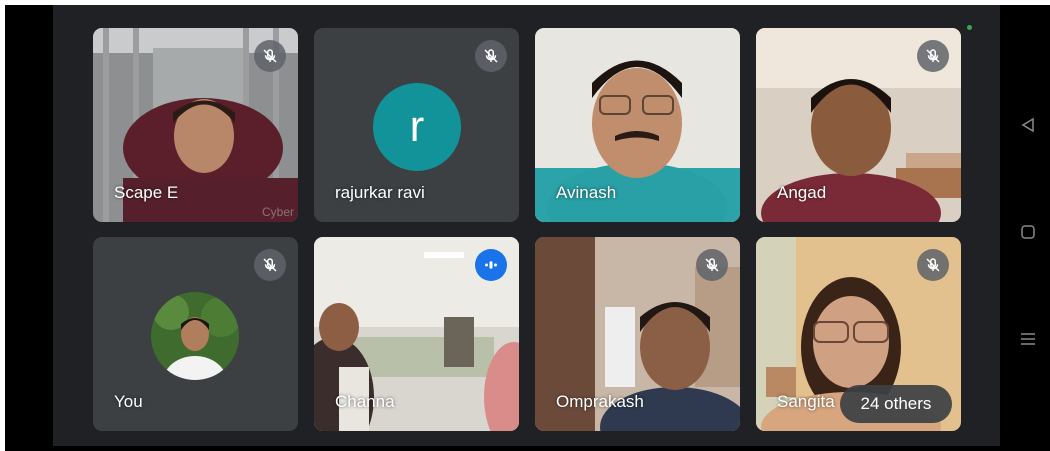  Describe the element at coordinates (380, 192) in the screenshot. I see `participant-name: rajurkar ravi` at that location.